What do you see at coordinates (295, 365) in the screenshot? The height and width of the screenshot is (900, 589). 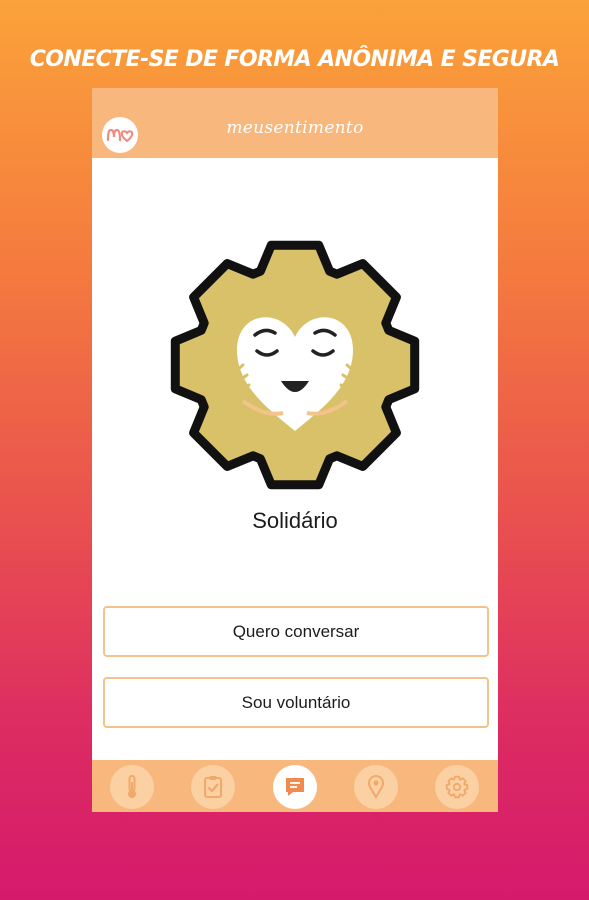 I see `solidario-badge-icon` at bounding box center [295, 365].